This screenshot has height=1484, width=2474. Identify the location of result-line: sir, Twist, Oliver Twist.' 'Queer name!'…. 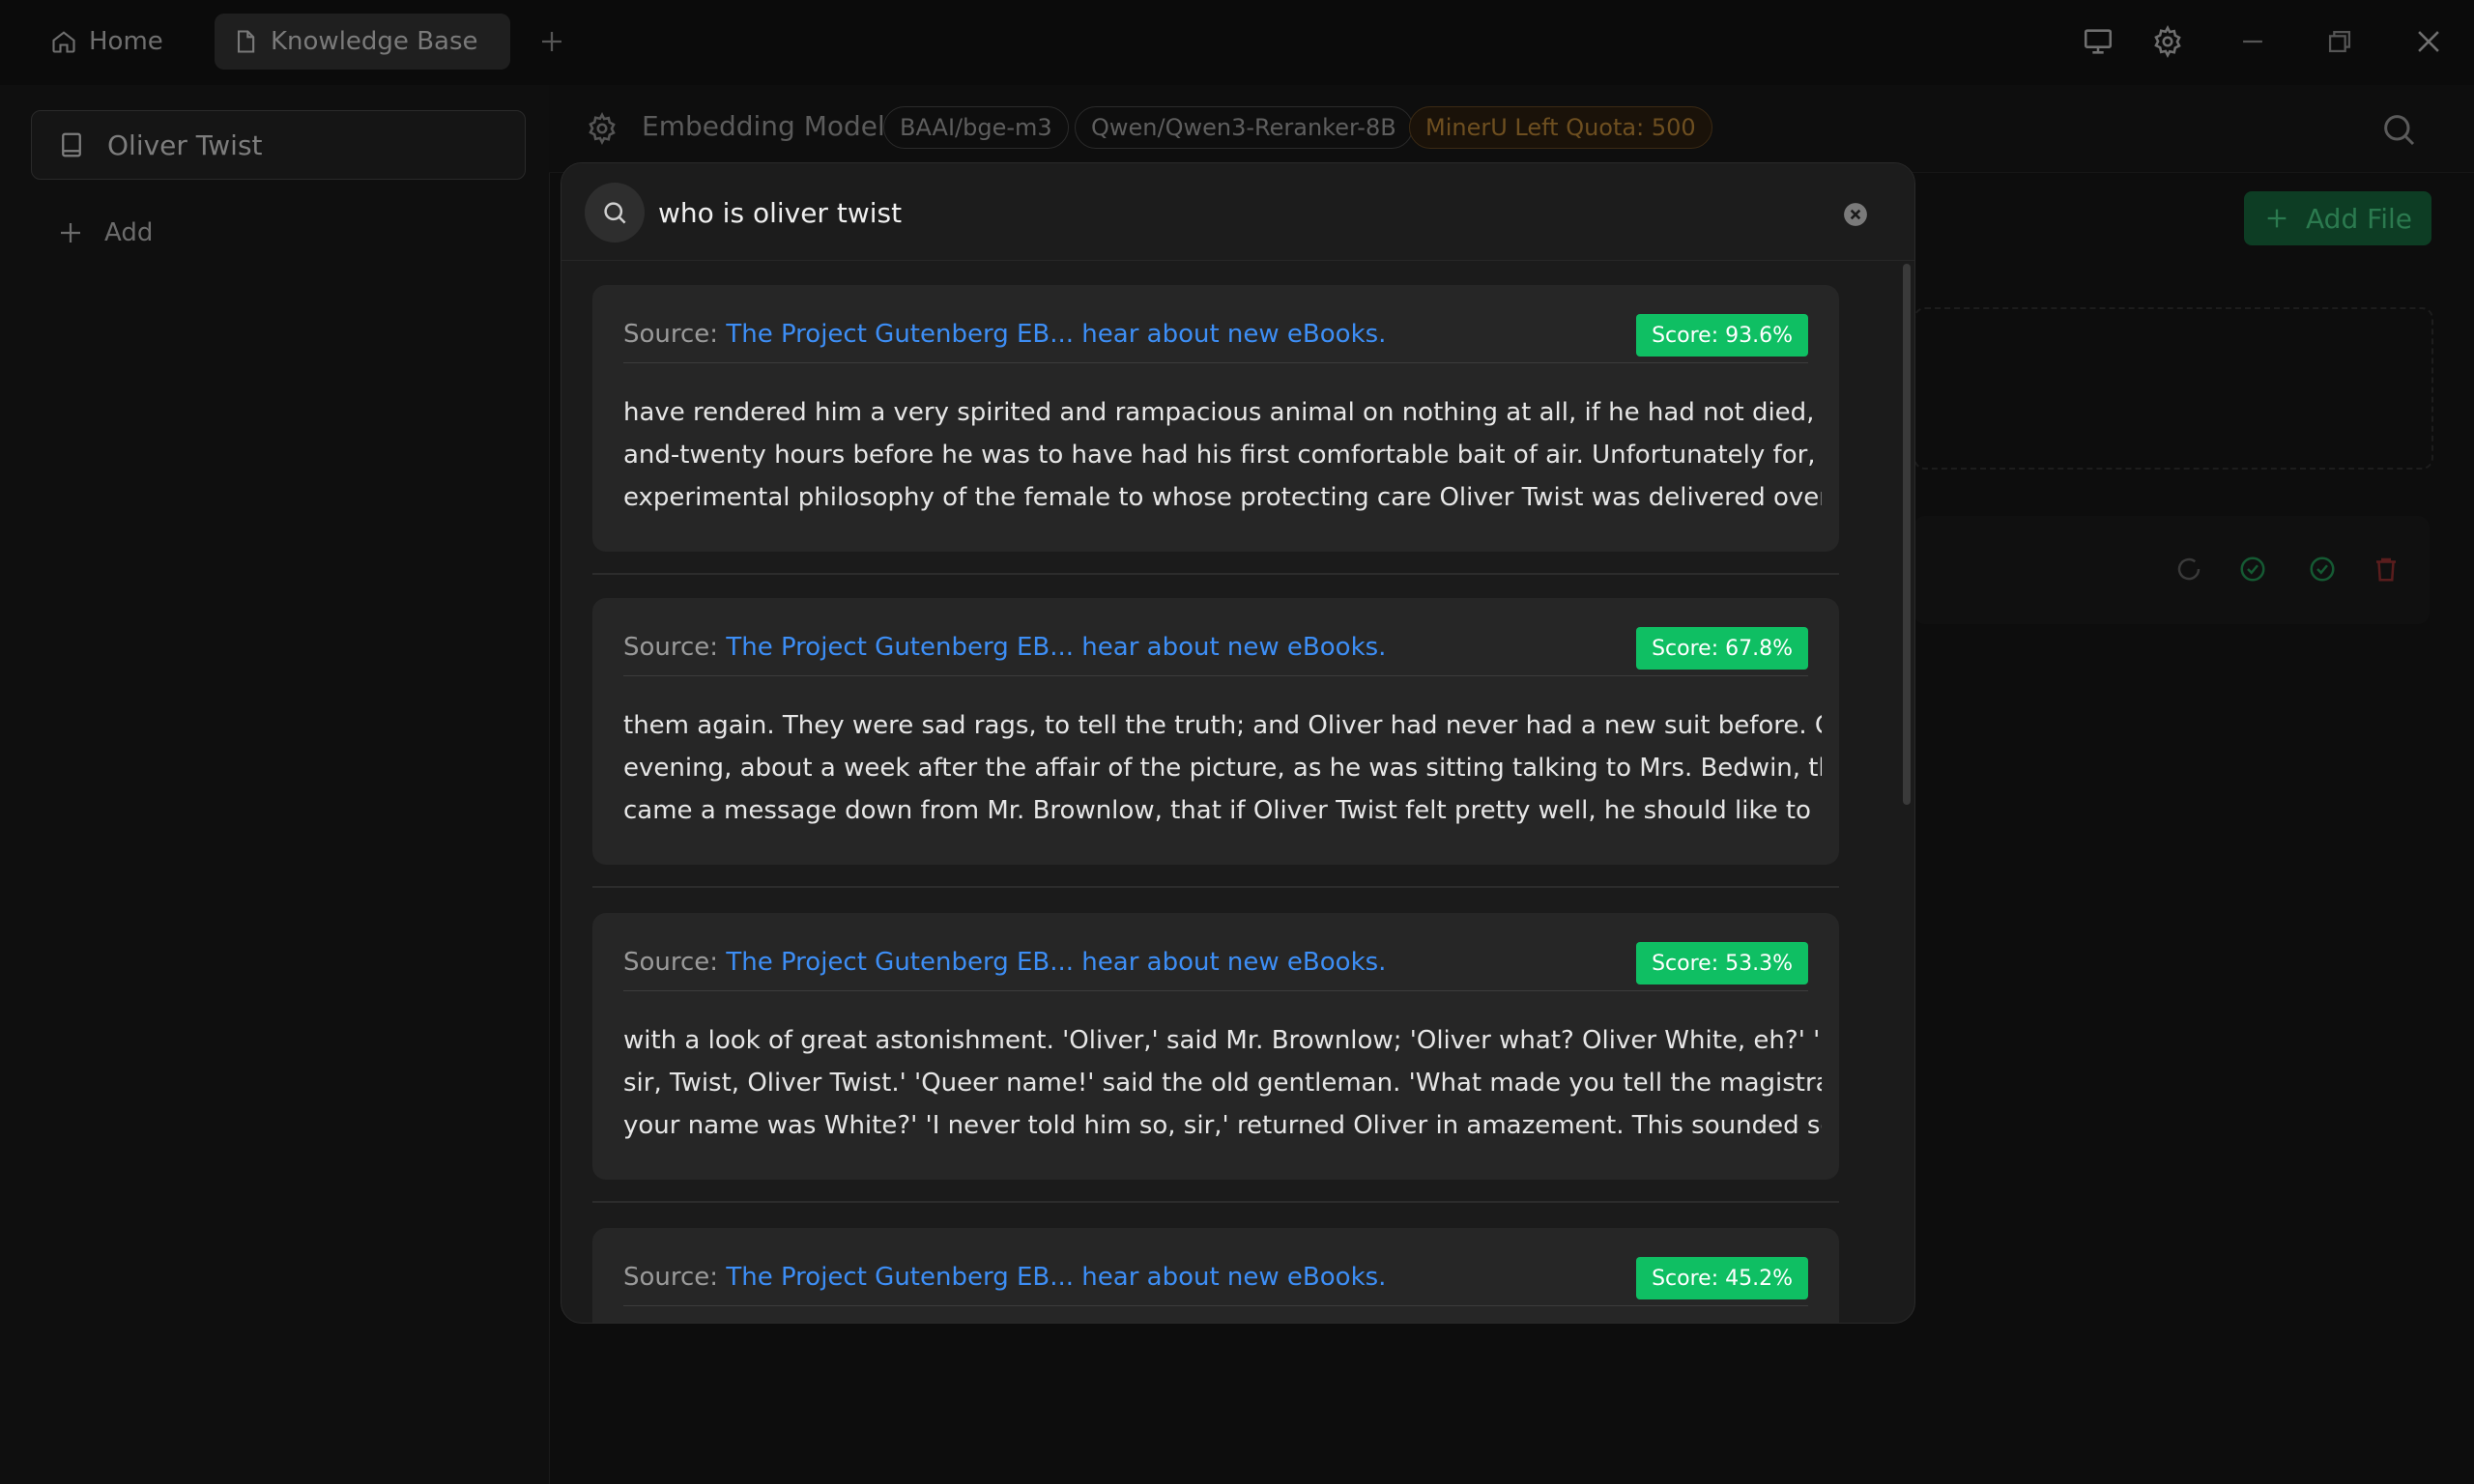
(1223, 1084).